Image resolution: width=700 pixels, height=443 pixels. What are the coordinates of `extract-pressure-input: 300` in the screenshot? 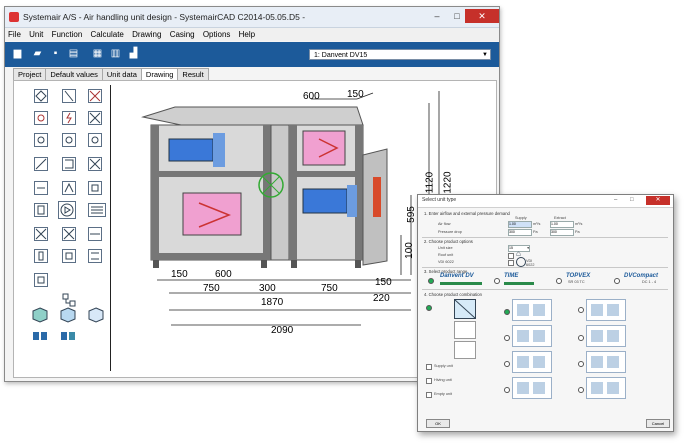 It's located at (562, 232).